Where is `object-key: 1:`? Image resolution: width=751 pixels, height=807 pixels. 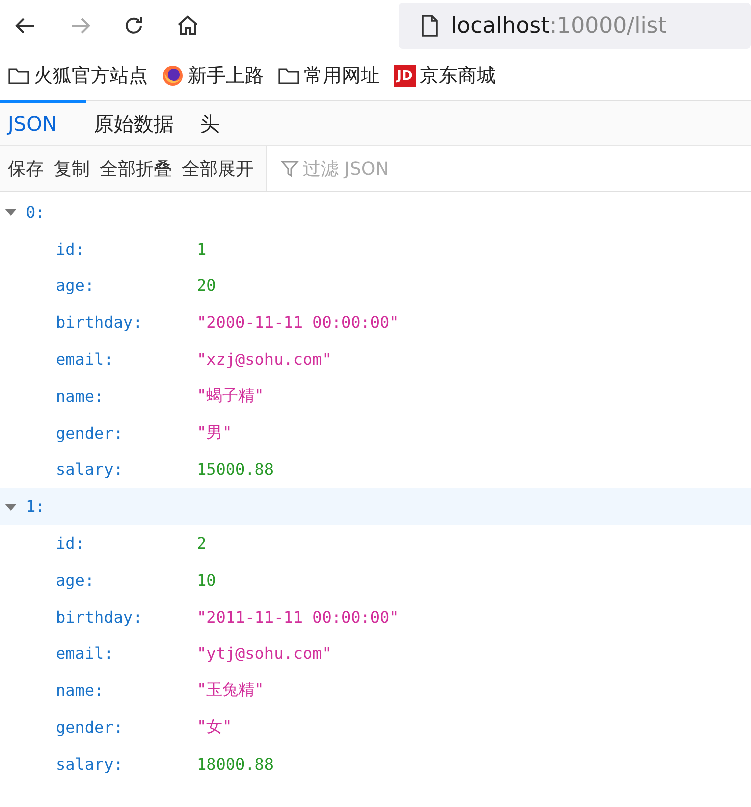 object-key: 1: is located at coordinates (36, 506).